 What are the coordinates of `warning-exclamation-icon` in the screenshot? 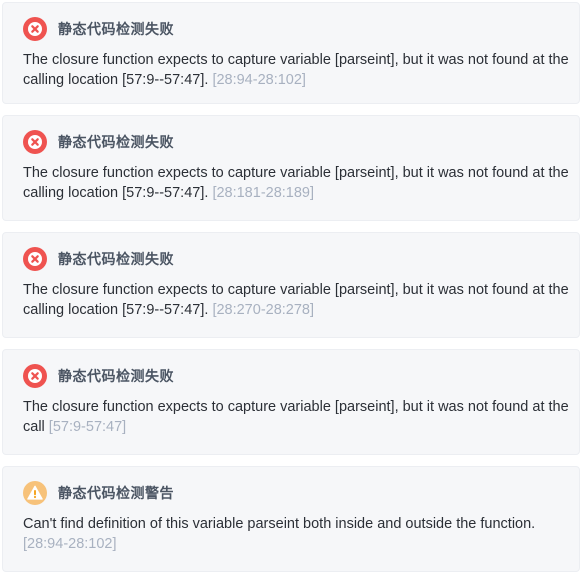 It's located at (35, 493).